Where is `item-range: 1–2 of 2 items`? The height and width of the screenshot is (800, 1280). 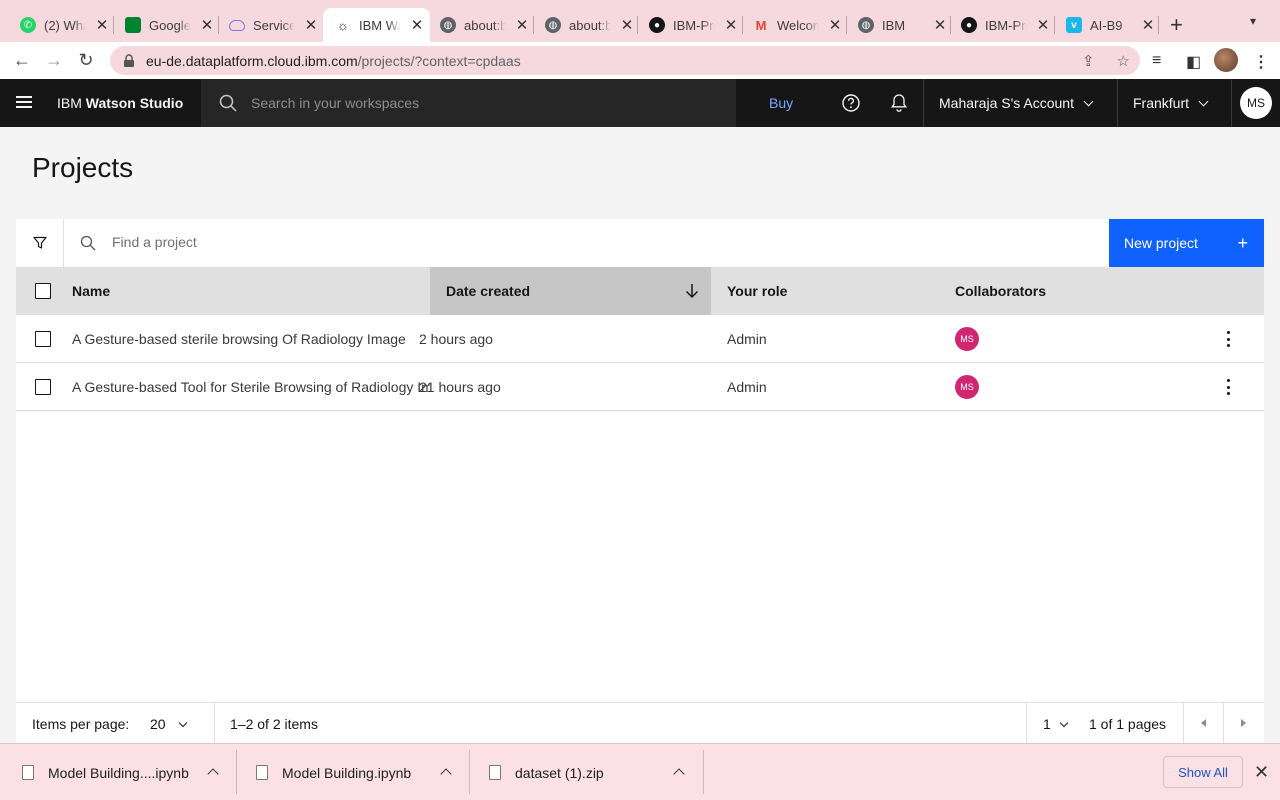 item-range: 1–2 of 2 items is located at coordinates (274, 724).